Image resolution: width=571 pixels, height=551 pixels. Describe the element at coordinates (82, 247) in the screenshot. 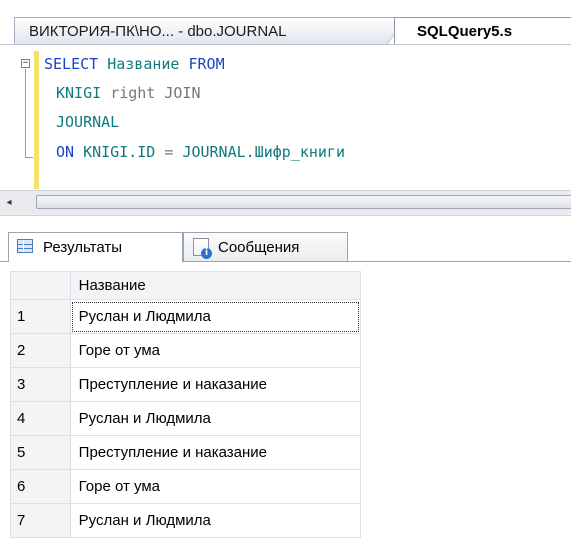

I see `tab-results-label: Результаты` at that location.